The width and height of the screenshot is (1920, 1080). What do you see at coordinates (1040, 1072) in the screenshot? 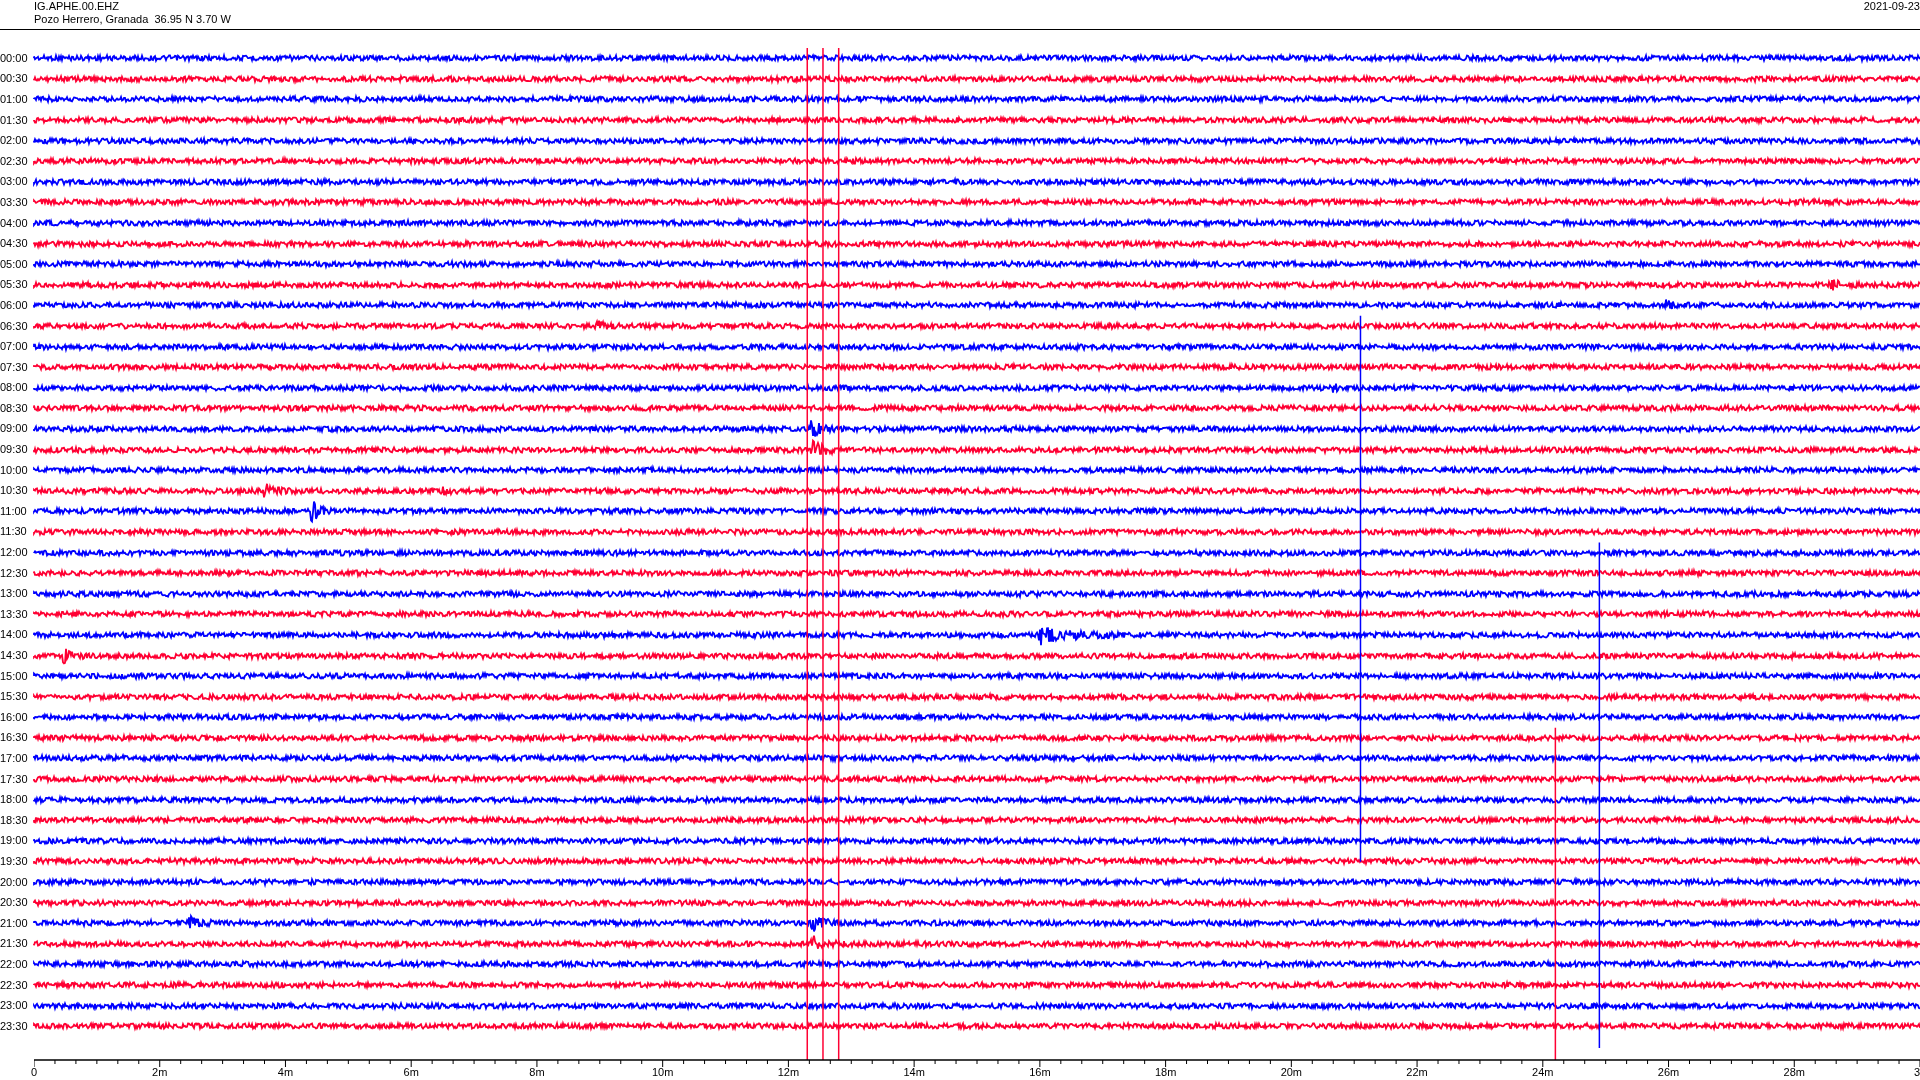
I see `axis-tick-label: 16m` at bounding box center [1040, 1072].